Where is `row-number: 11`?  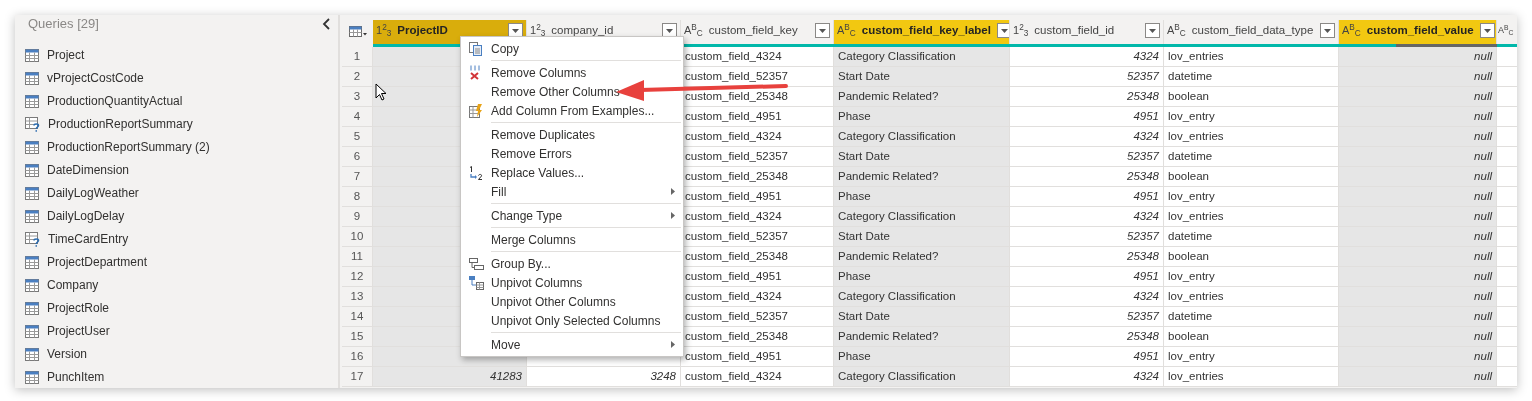
row-number: 11 is located at coordinates (357, 257).